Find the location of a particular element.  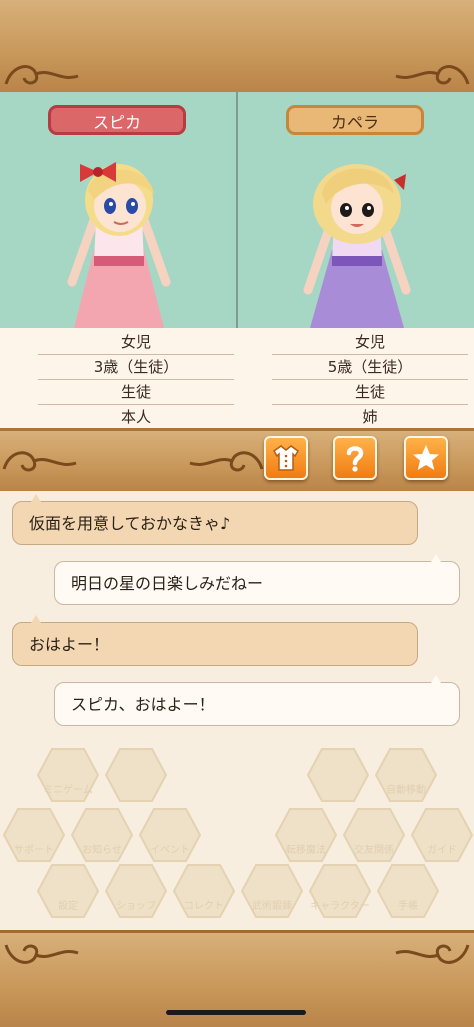

info-relation: 本人 is located at coordinates (135, 417).